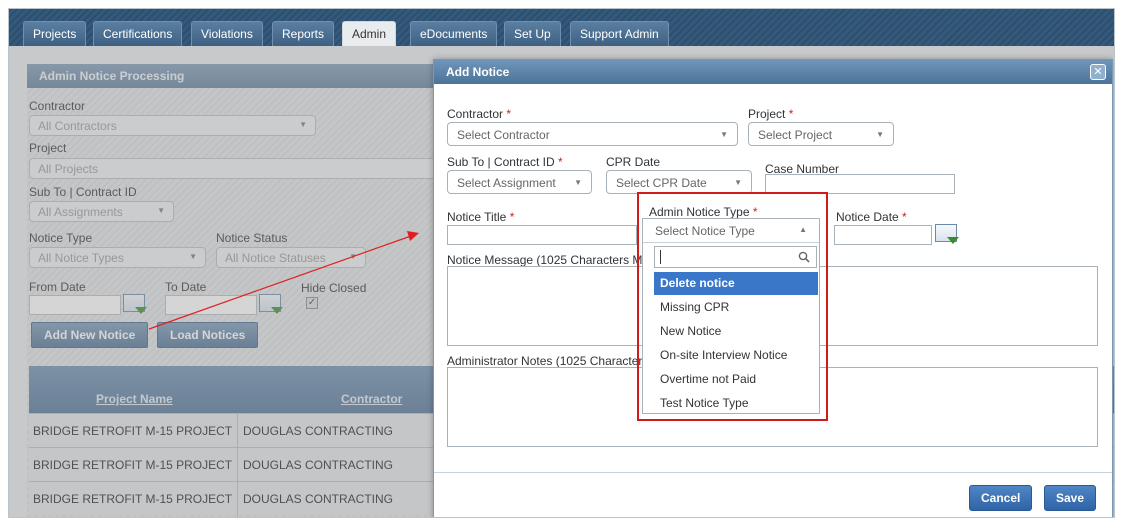 The height and width of the screenshot is (523, 1123). I want to click on notice-date-label: Notice Date *, so click(871, 217).